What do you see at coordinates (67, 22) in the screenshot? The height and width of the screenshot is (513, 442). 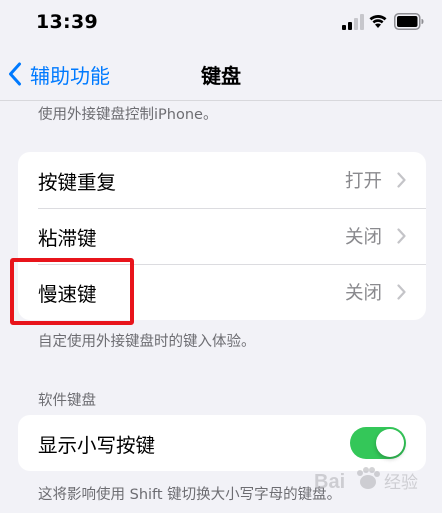 I see `status-time: 13:39` at bounding box center [67, 22].